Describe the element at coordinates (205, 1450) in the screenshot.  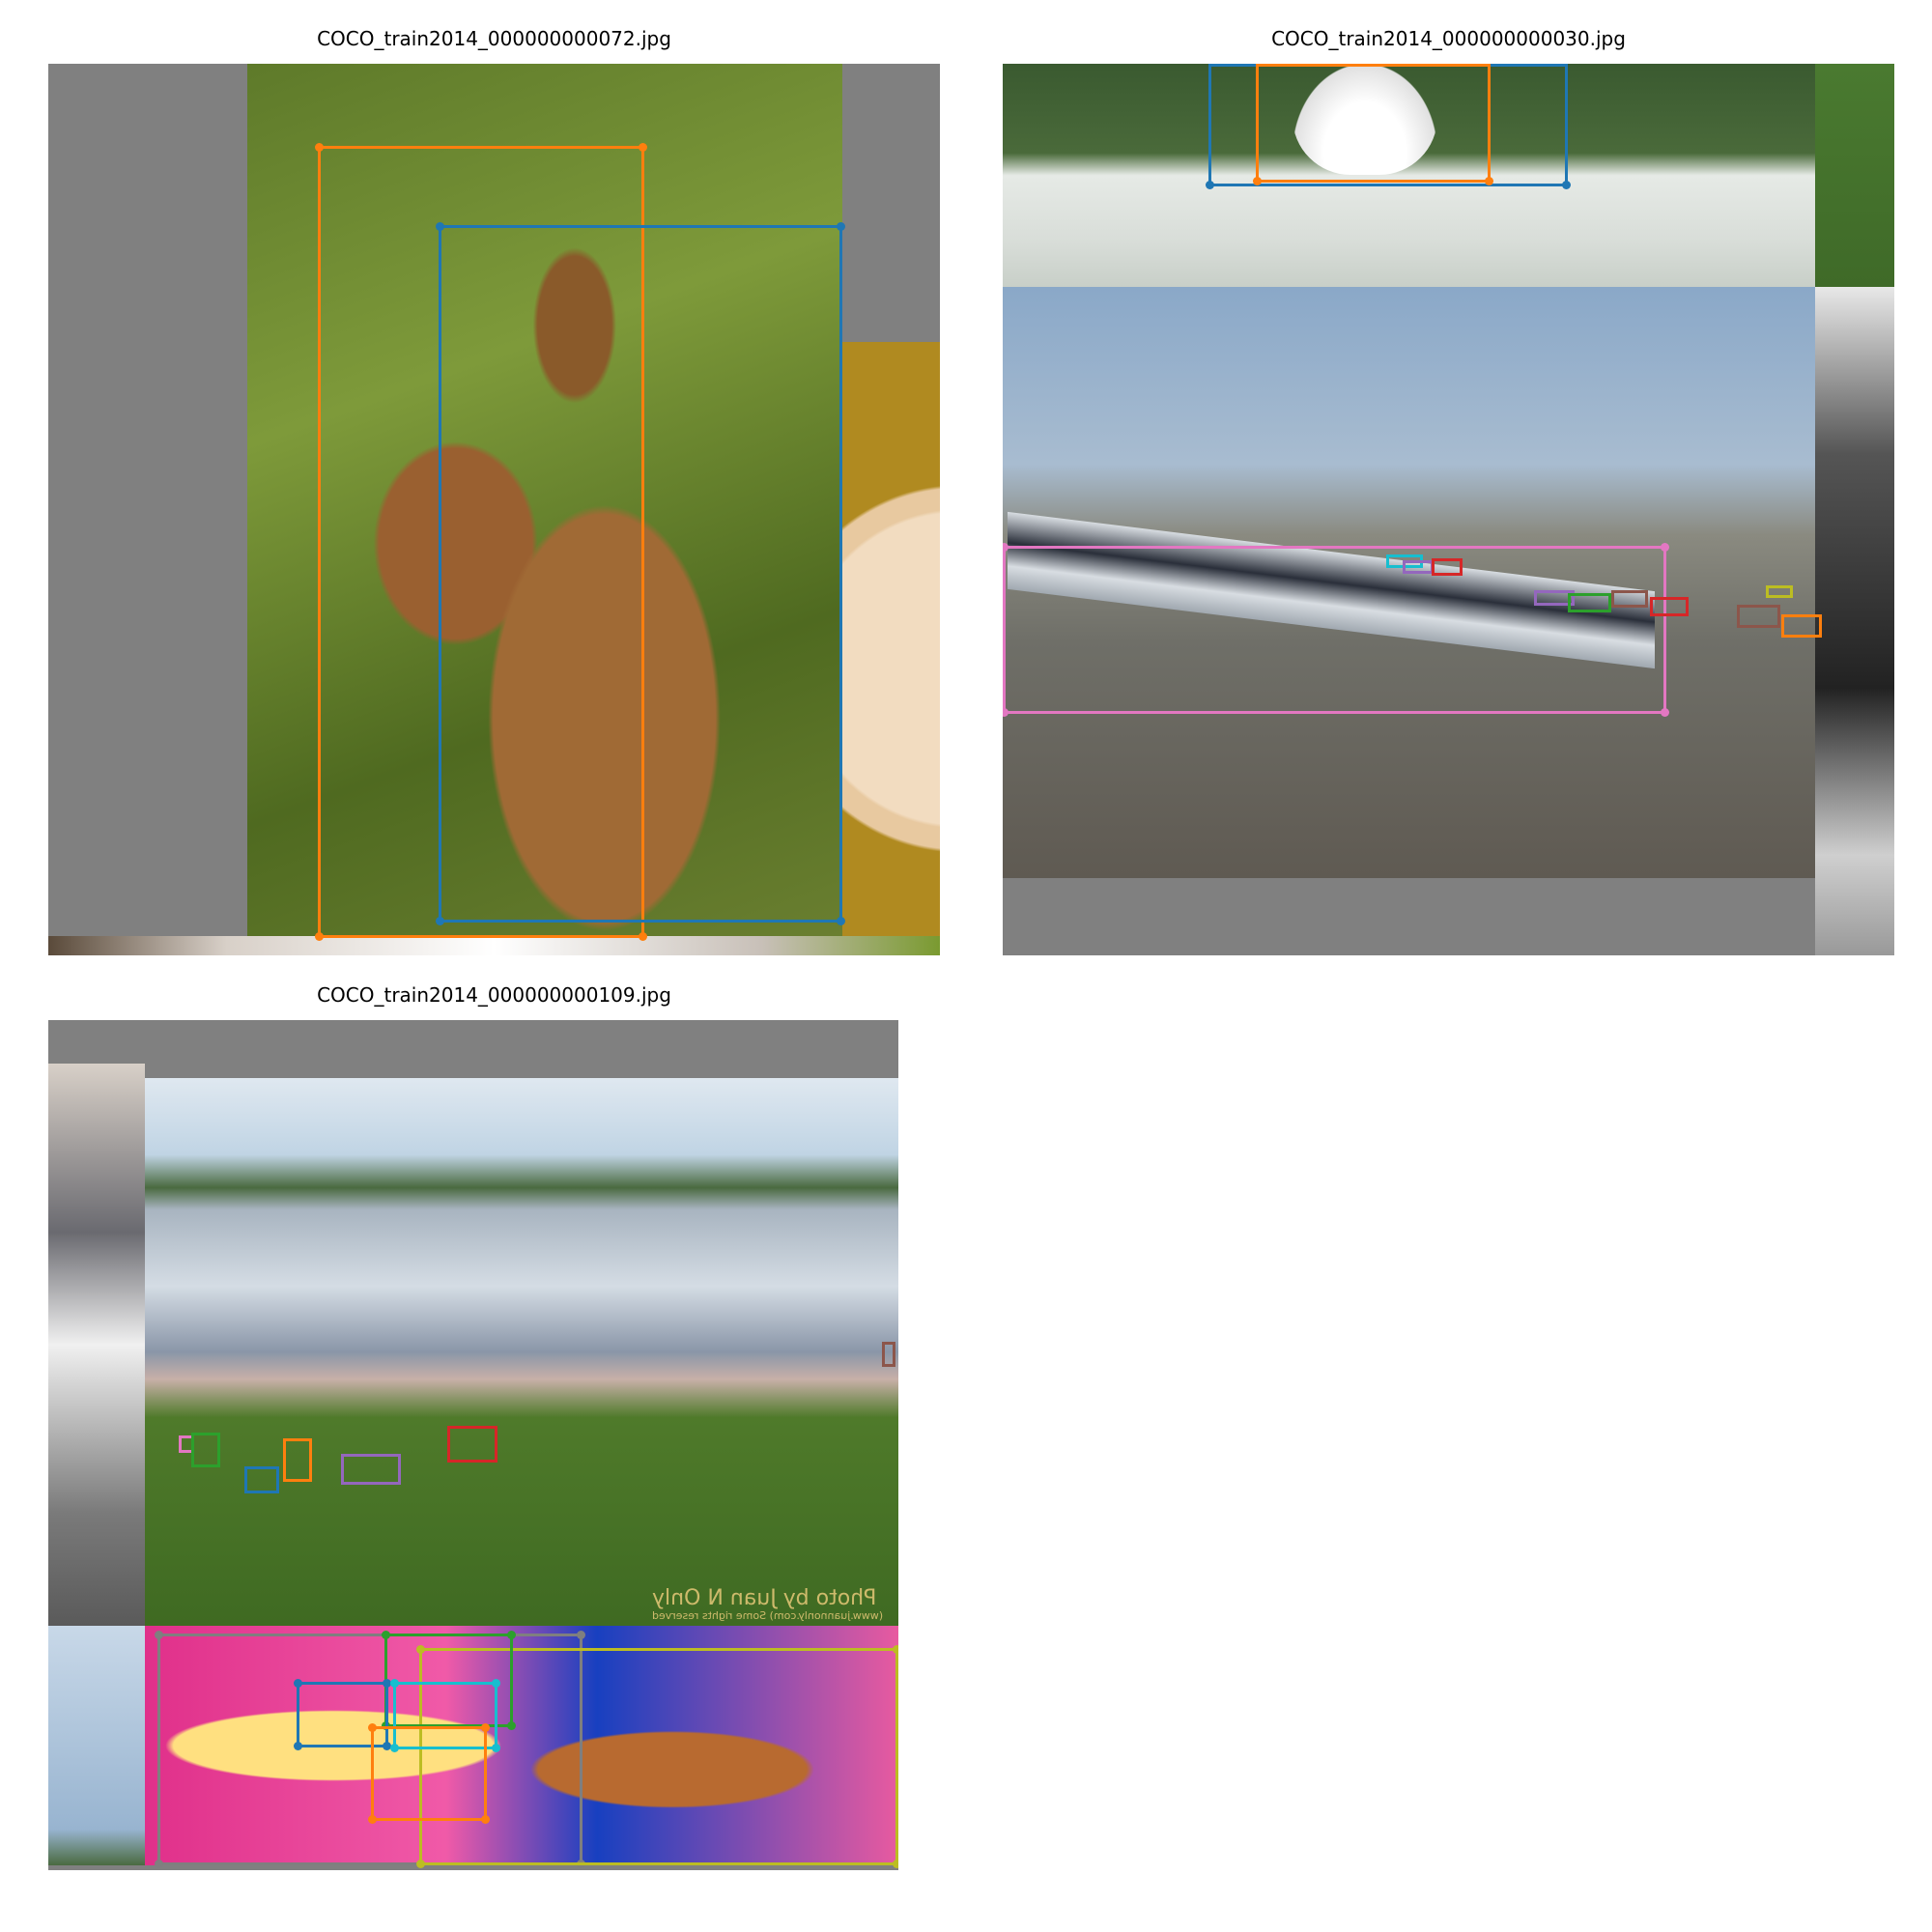
I see `bbox-green-person` at that location.